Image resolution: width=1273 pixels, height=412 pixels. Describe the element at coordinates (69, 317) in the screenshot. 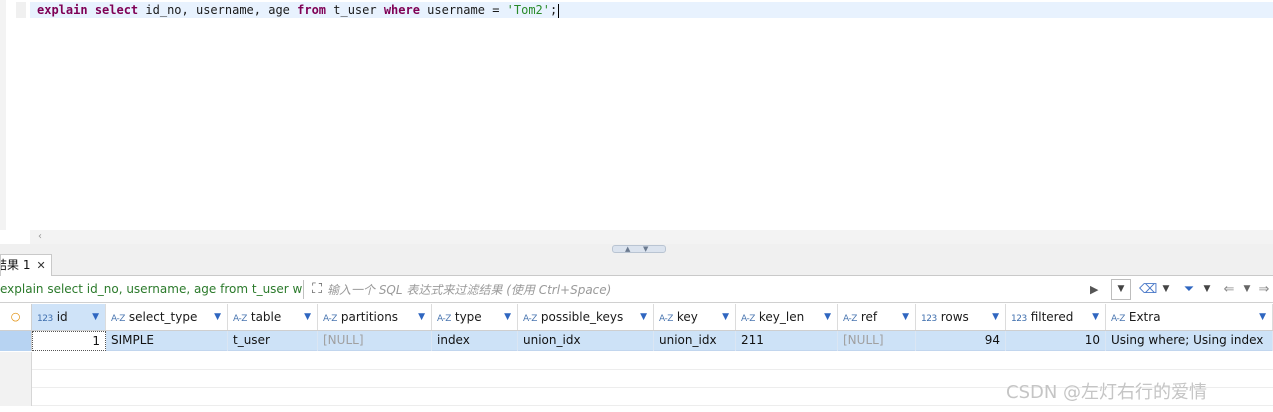

I see `column-header-id: 123 id ▼` at that location.